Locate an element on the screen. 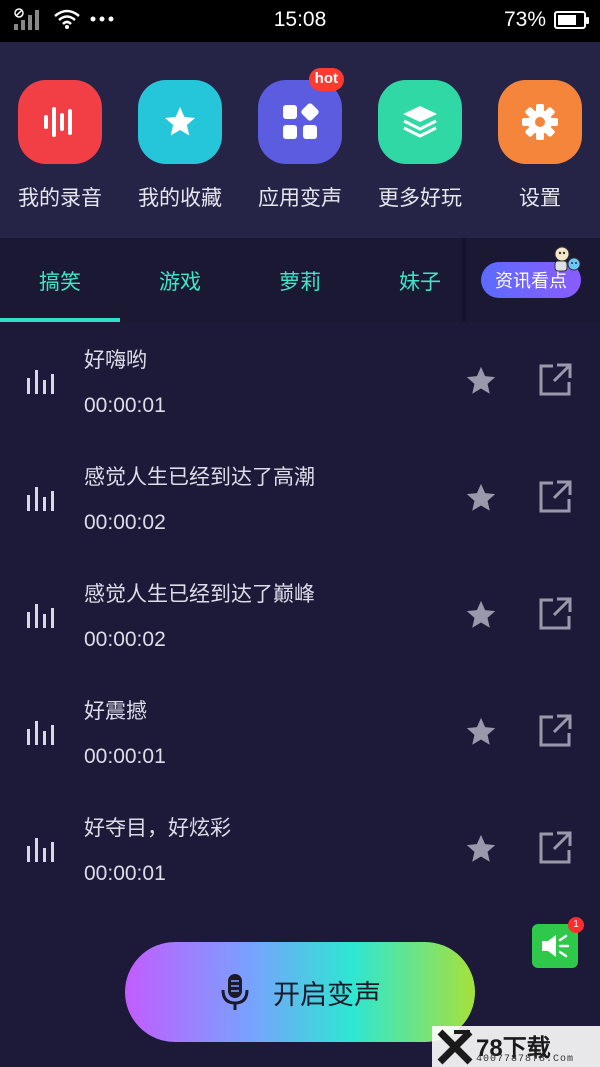  status-right: 73% is located at coordinates (546, 20).